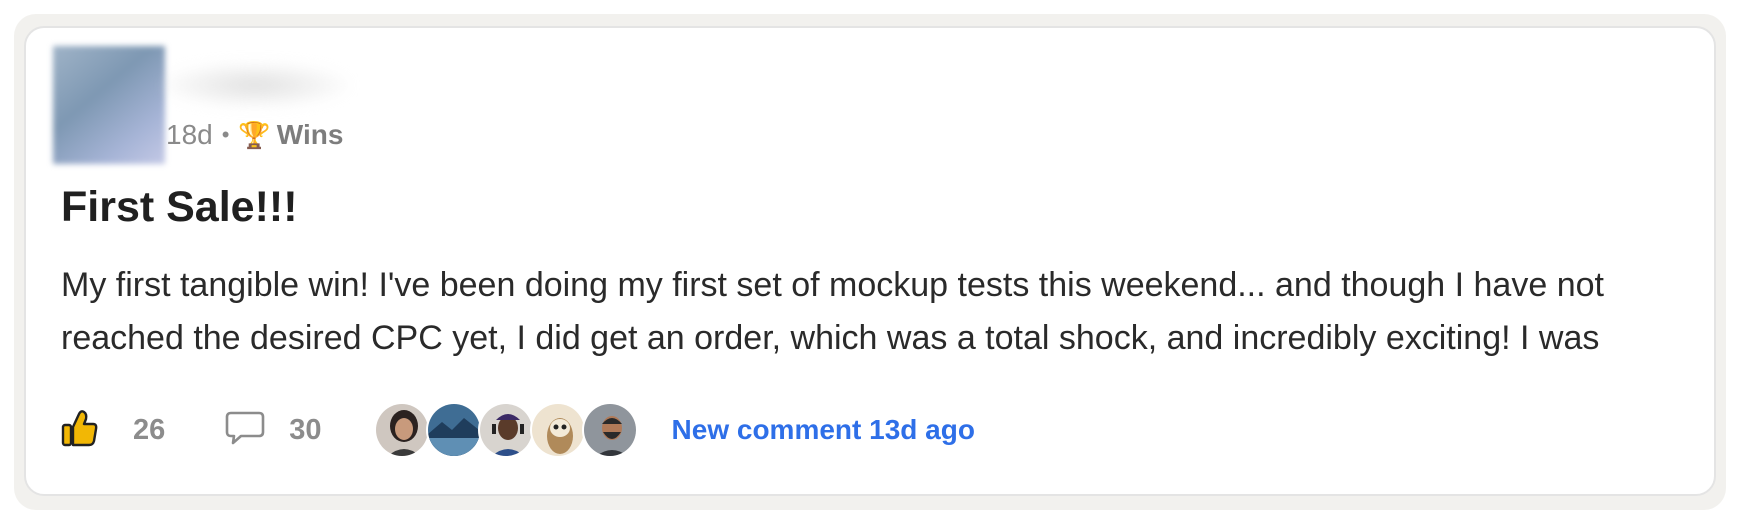 Image resolution: width=1743 pixels, height=523 pixels. I want to click on author-name-blurred, so click(255, 85).